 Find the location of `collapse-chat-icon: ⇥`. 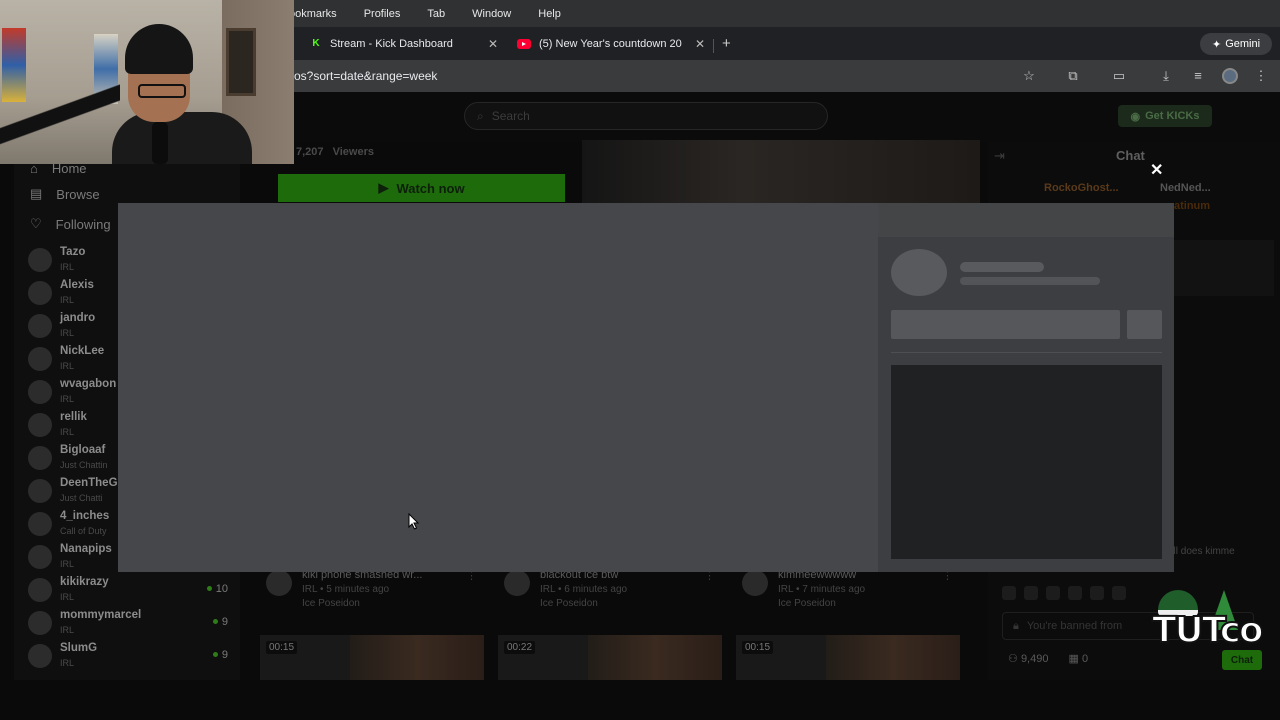

collapse-chat-icon: ⇥ is located at coordinates (999, 156).